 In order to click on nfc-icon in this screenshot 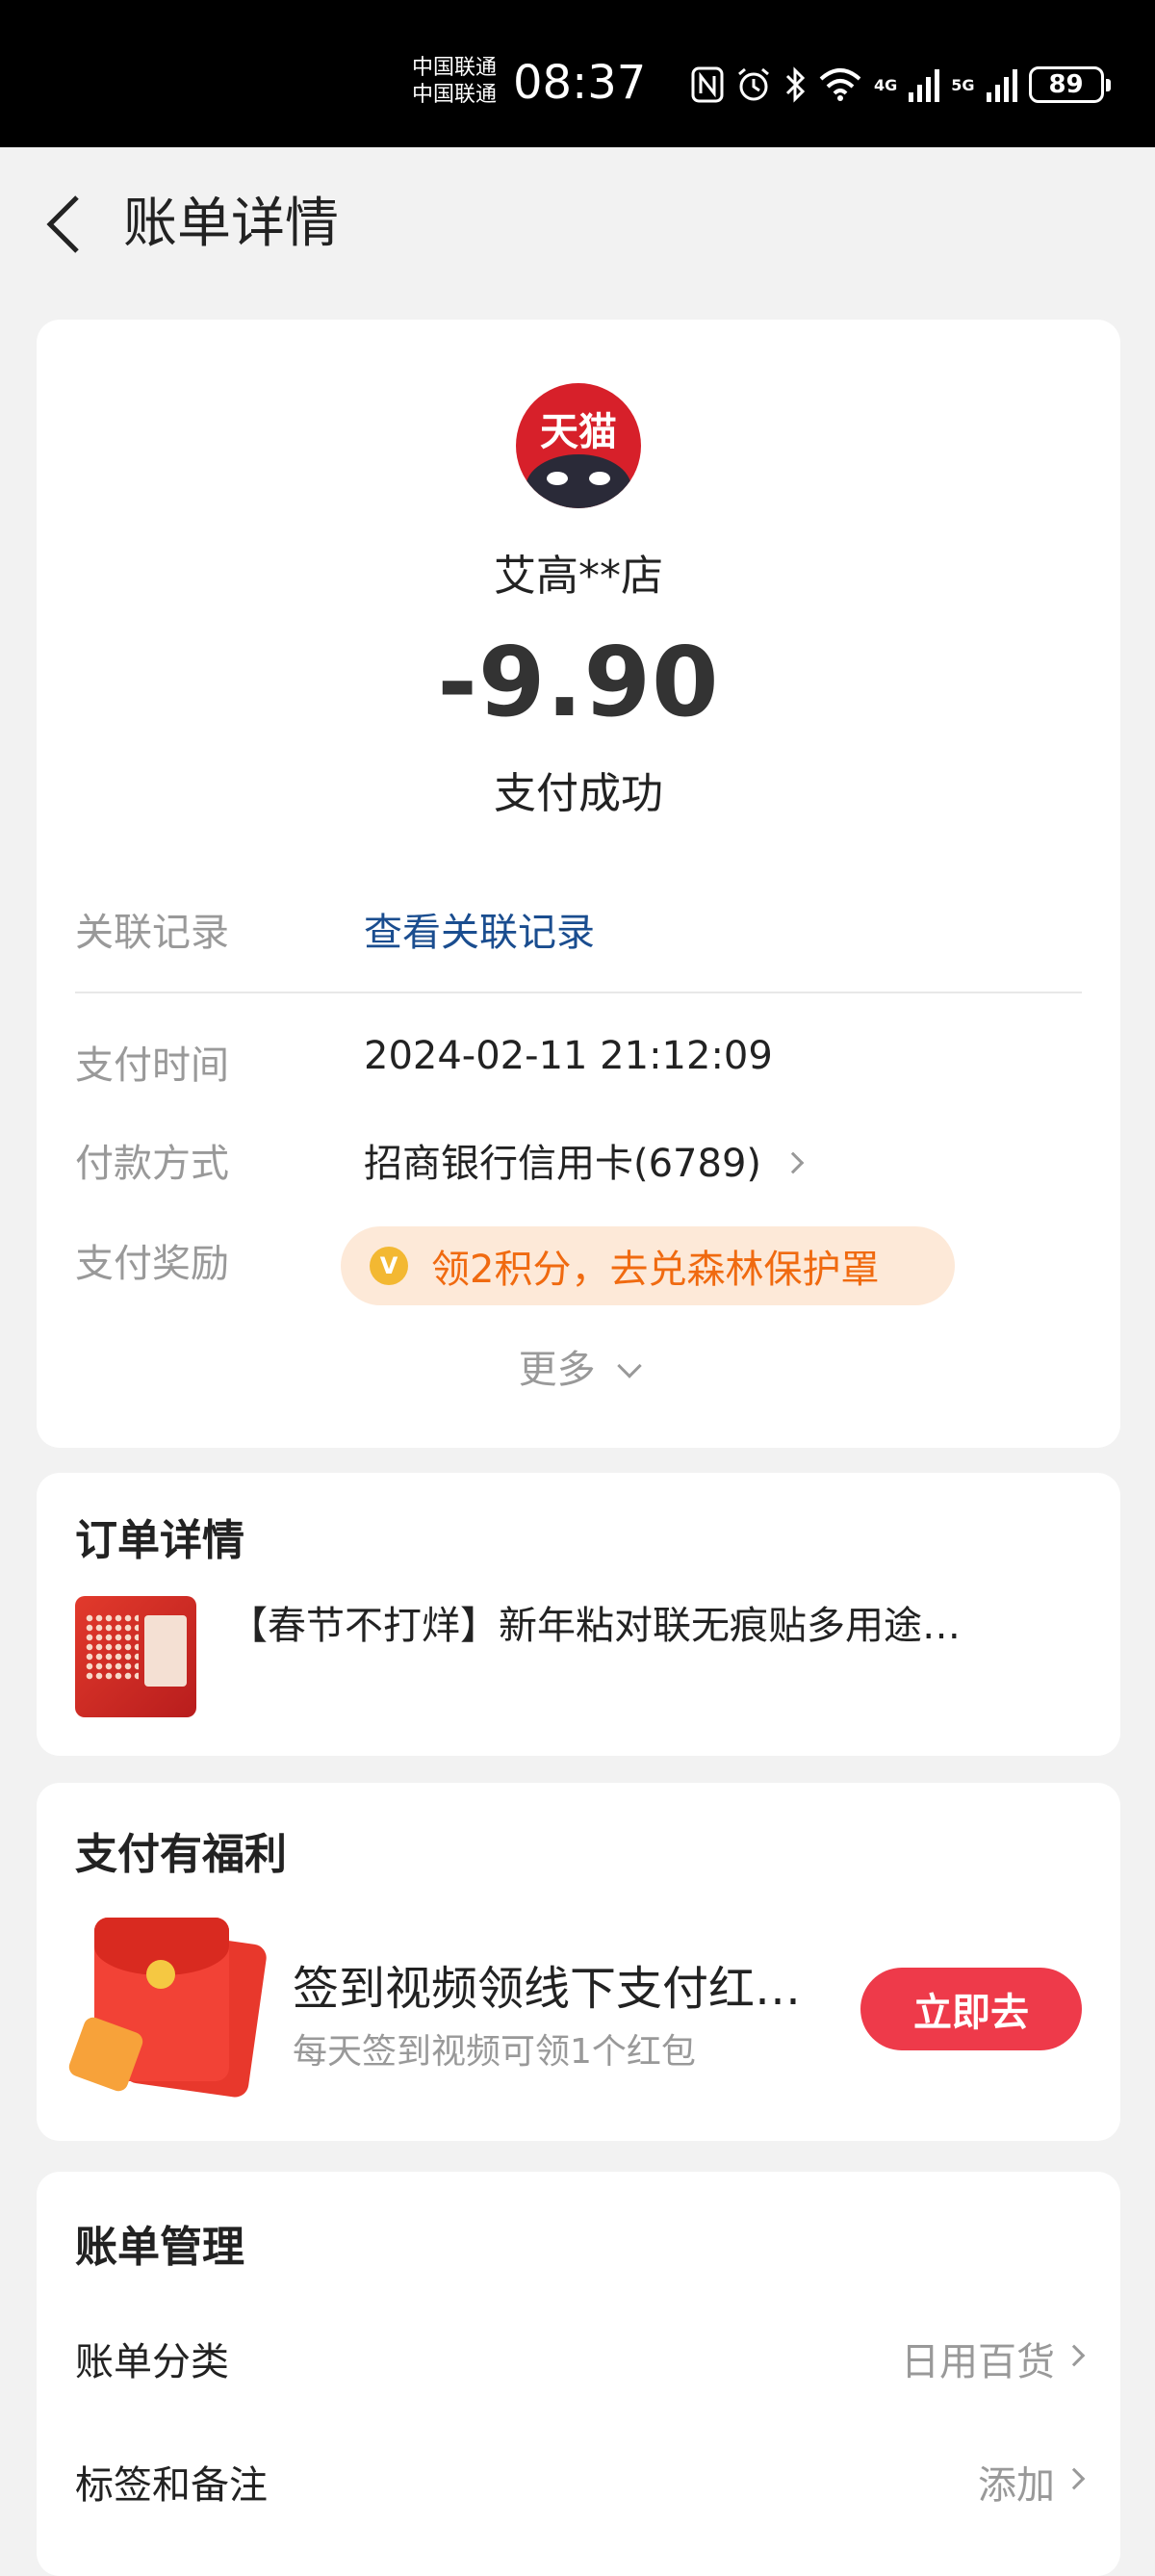, I will do `click(707, 84)`.